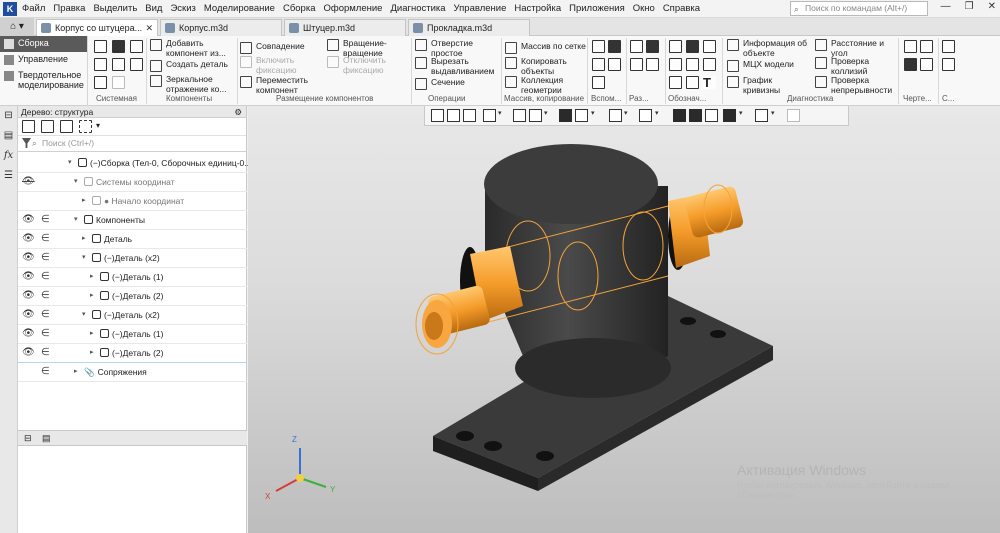 The height and width of the screenshot is (533, 1000). Describe the element at coordinates (675, 82) in the screenshot. I see `note-icon` at that location.